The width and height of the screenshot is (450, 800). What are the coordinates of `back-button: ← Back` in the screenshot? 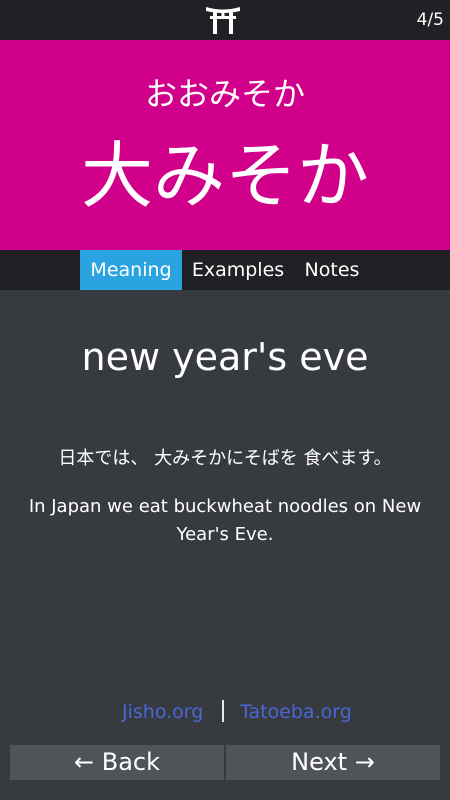 It's located at (117, 762).